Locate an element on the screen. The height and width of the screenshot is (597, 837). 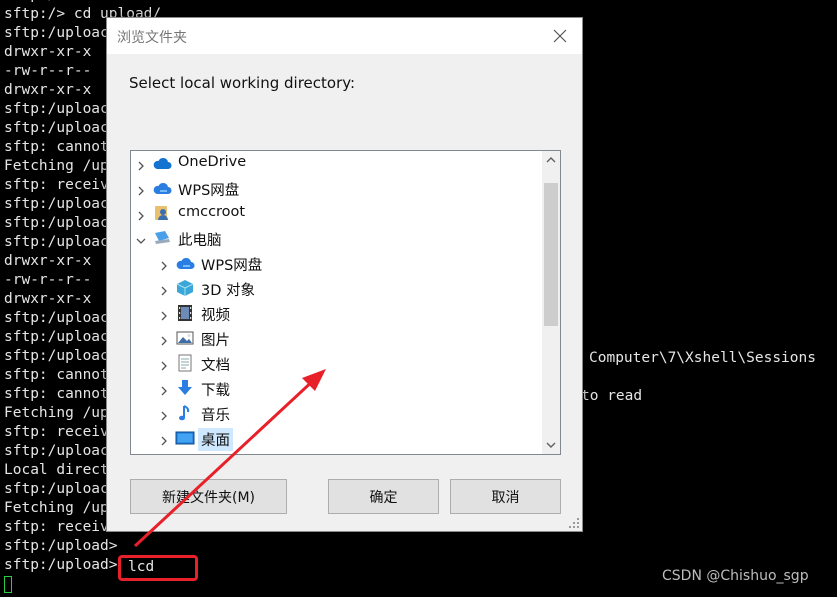
new-folder-button: 新建文件夹(M) is located at coordinates (208, 496).